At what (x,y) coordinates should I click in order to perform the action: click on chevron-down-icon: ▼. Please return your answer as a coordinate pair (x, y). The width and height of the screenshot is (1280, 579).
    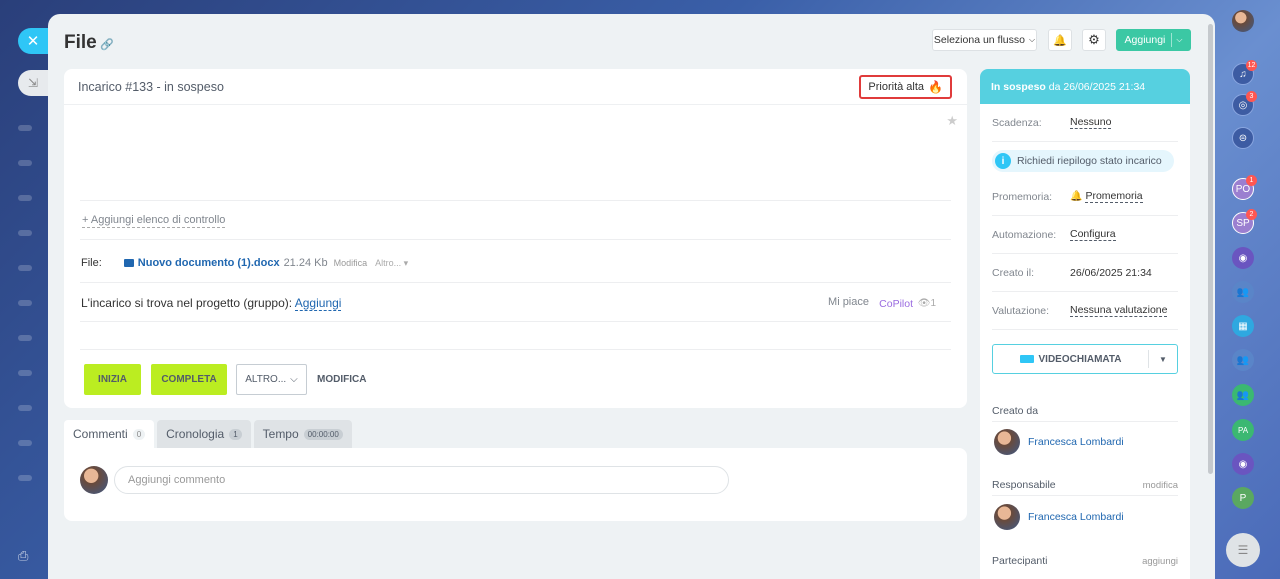
    Looking at the image, I should click on (1163, 359).